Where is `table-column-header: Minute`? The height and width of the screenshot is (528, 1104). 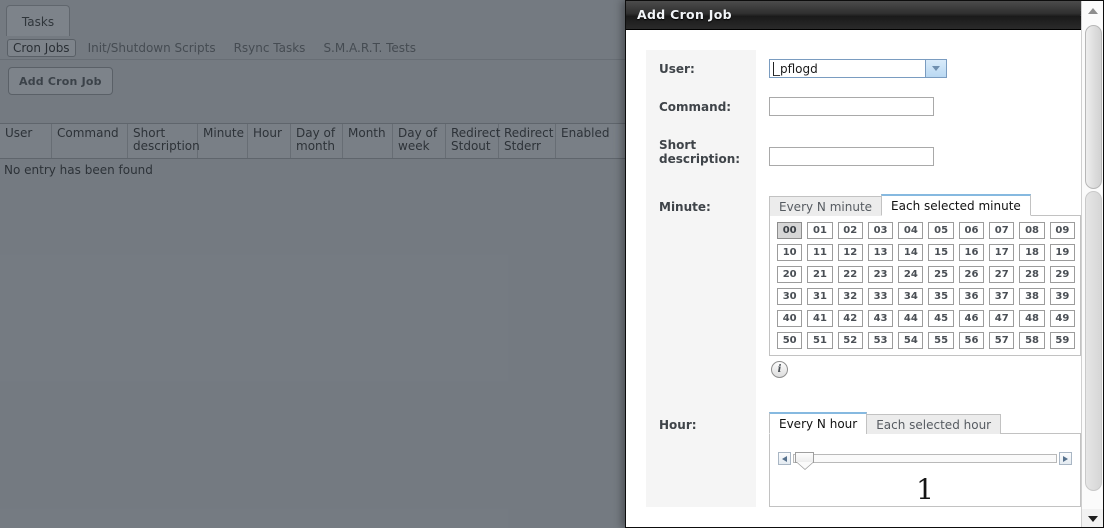
table-column-header: Minute is located at coordinates (223, 141).